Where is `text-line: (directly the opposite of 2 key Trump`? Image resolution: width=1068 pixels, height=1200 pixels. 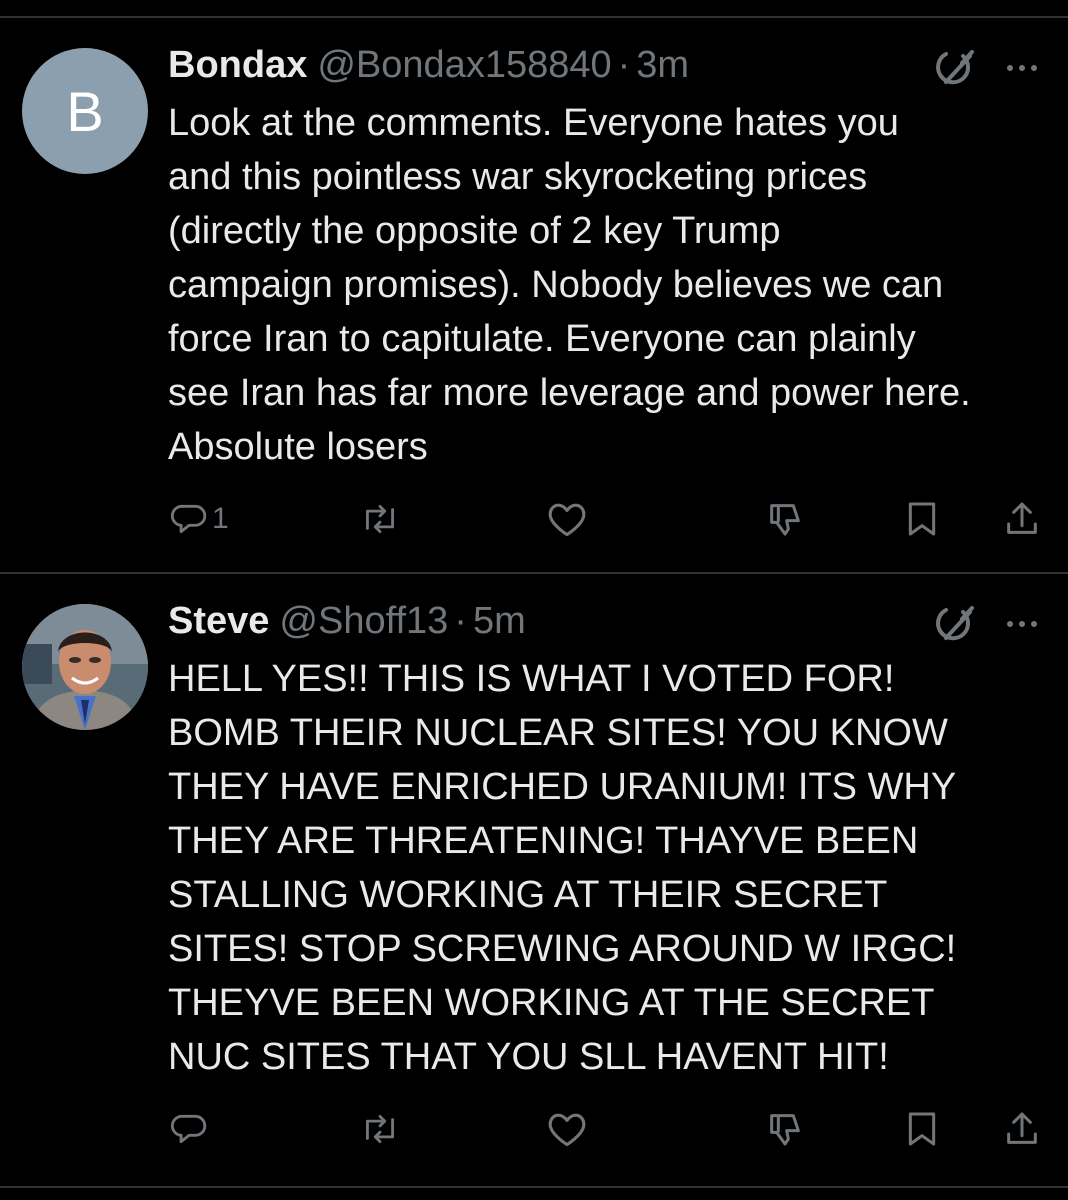 text-line: (directly the opposite of 2 key Trump is located at coordinates (474, 231).